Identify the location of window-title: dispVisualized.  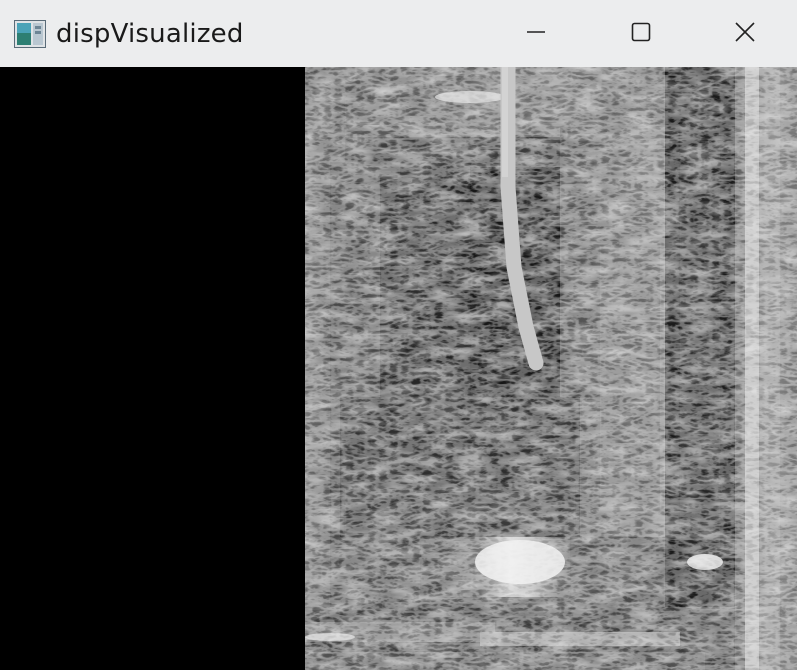
(150, 34).